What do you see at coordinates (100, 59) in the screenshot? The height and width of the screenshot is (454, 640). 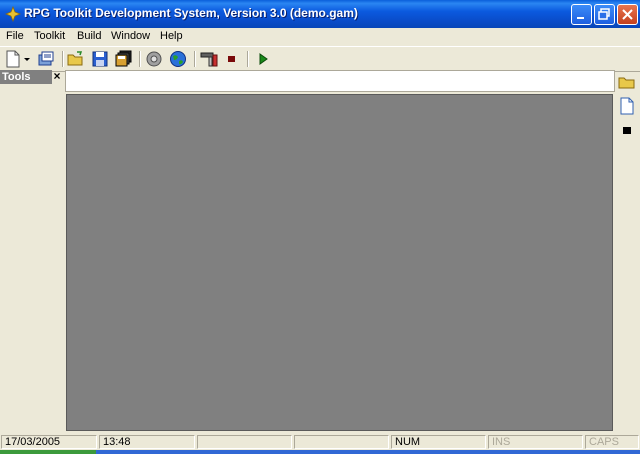 I see `save-icon` at bounding box center [100, 59].